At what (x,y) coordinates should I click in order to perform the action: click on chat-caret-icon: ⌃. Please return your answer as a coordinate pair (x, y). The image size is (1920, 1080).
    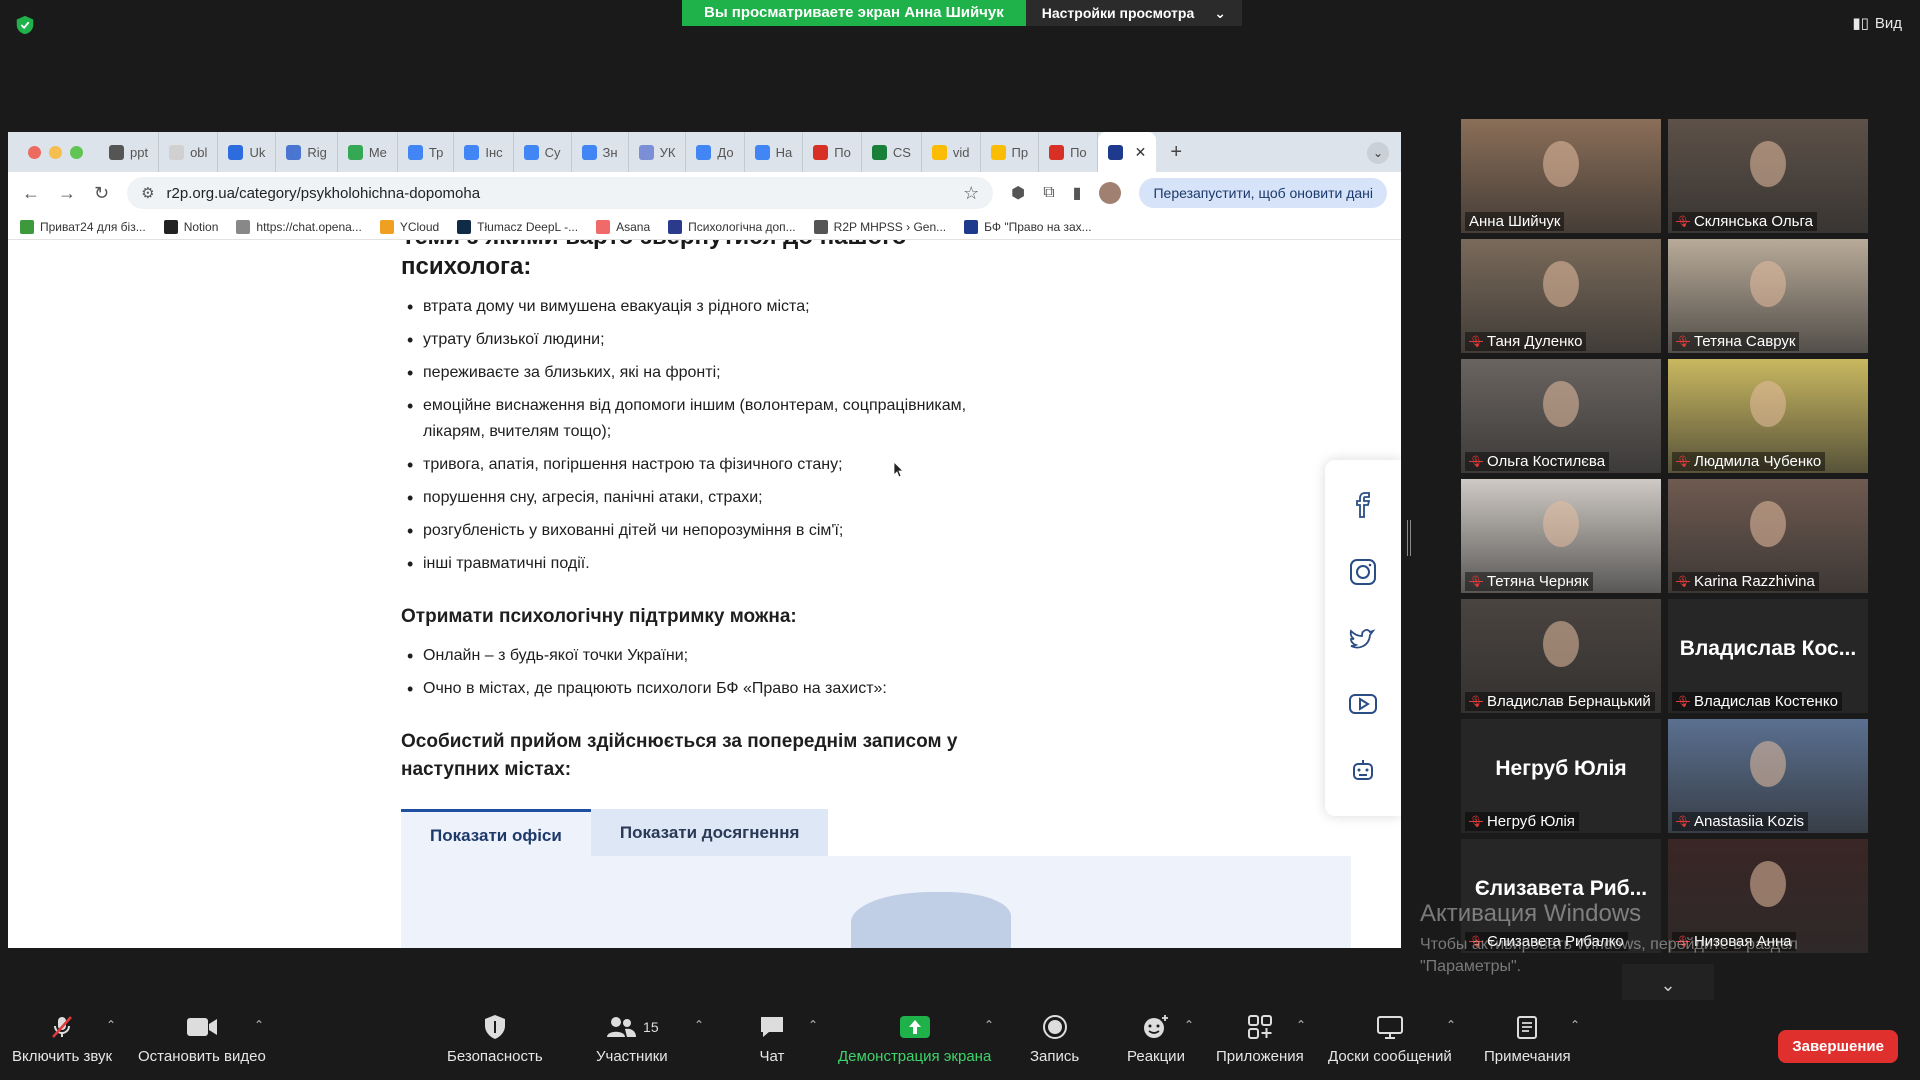
    Looking at the image, I should click on (813, 1025).